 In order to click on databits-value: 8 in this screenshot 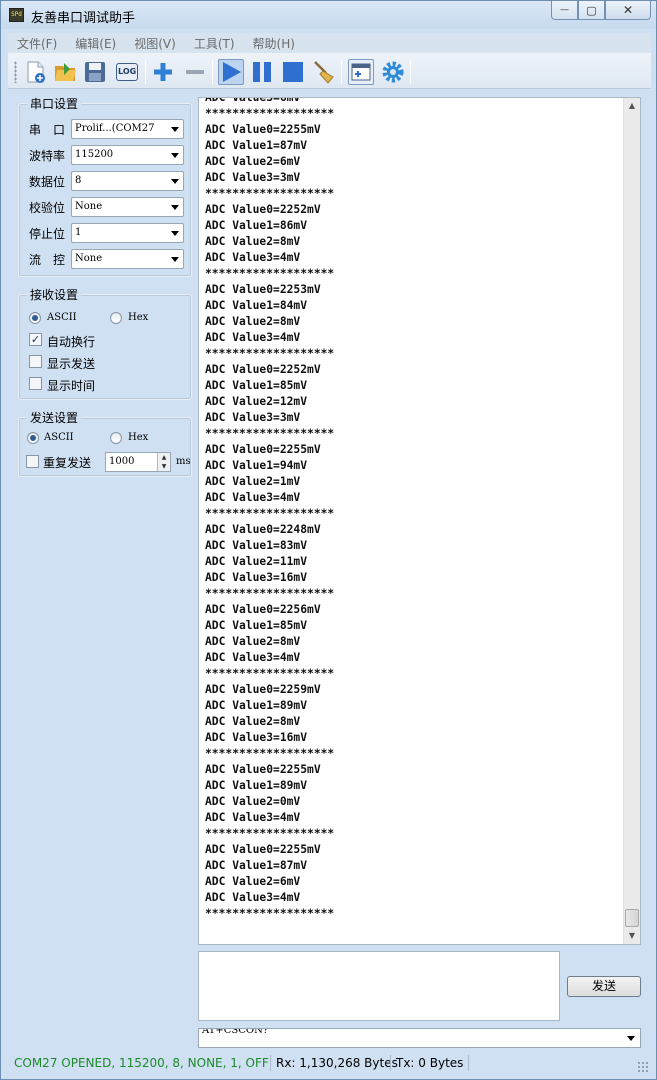, I will do `click(78, 180)`.